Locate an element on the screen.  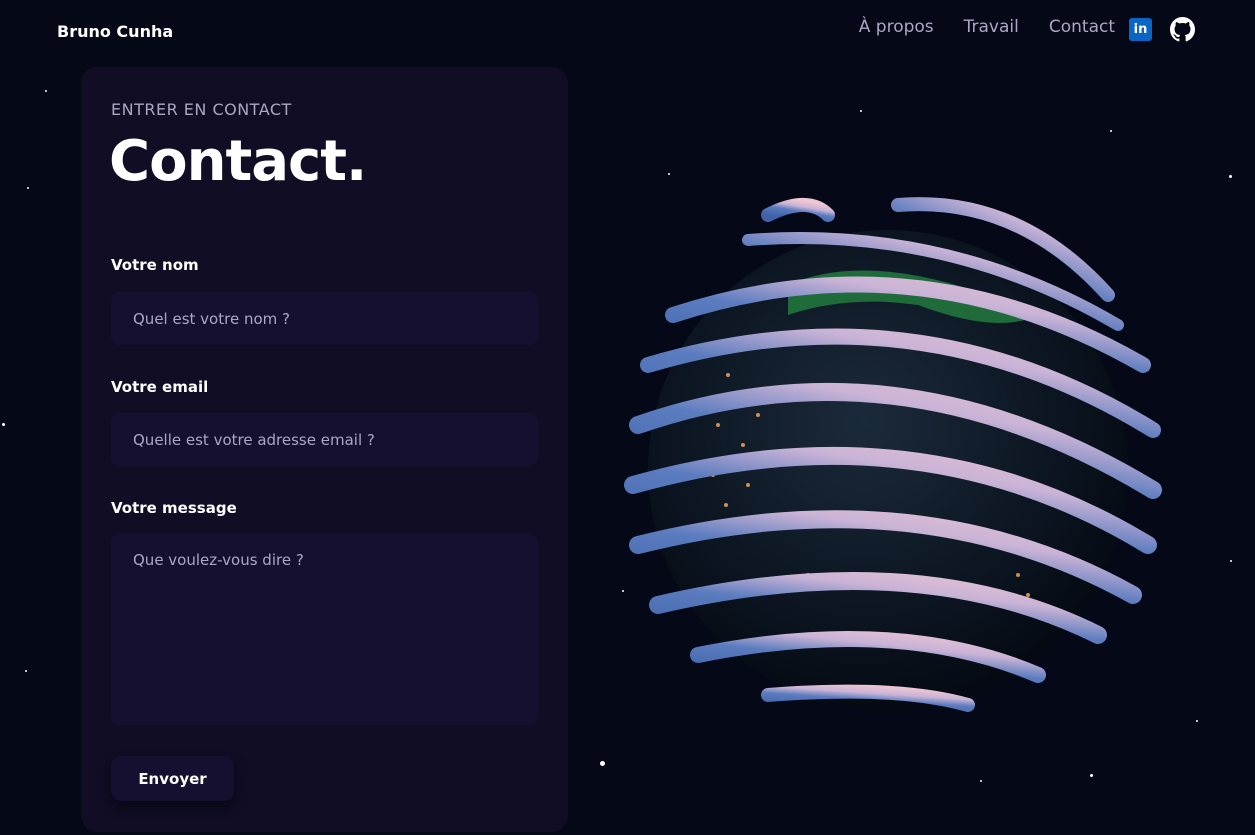
message-textarea is located at coordinates (324, 629).